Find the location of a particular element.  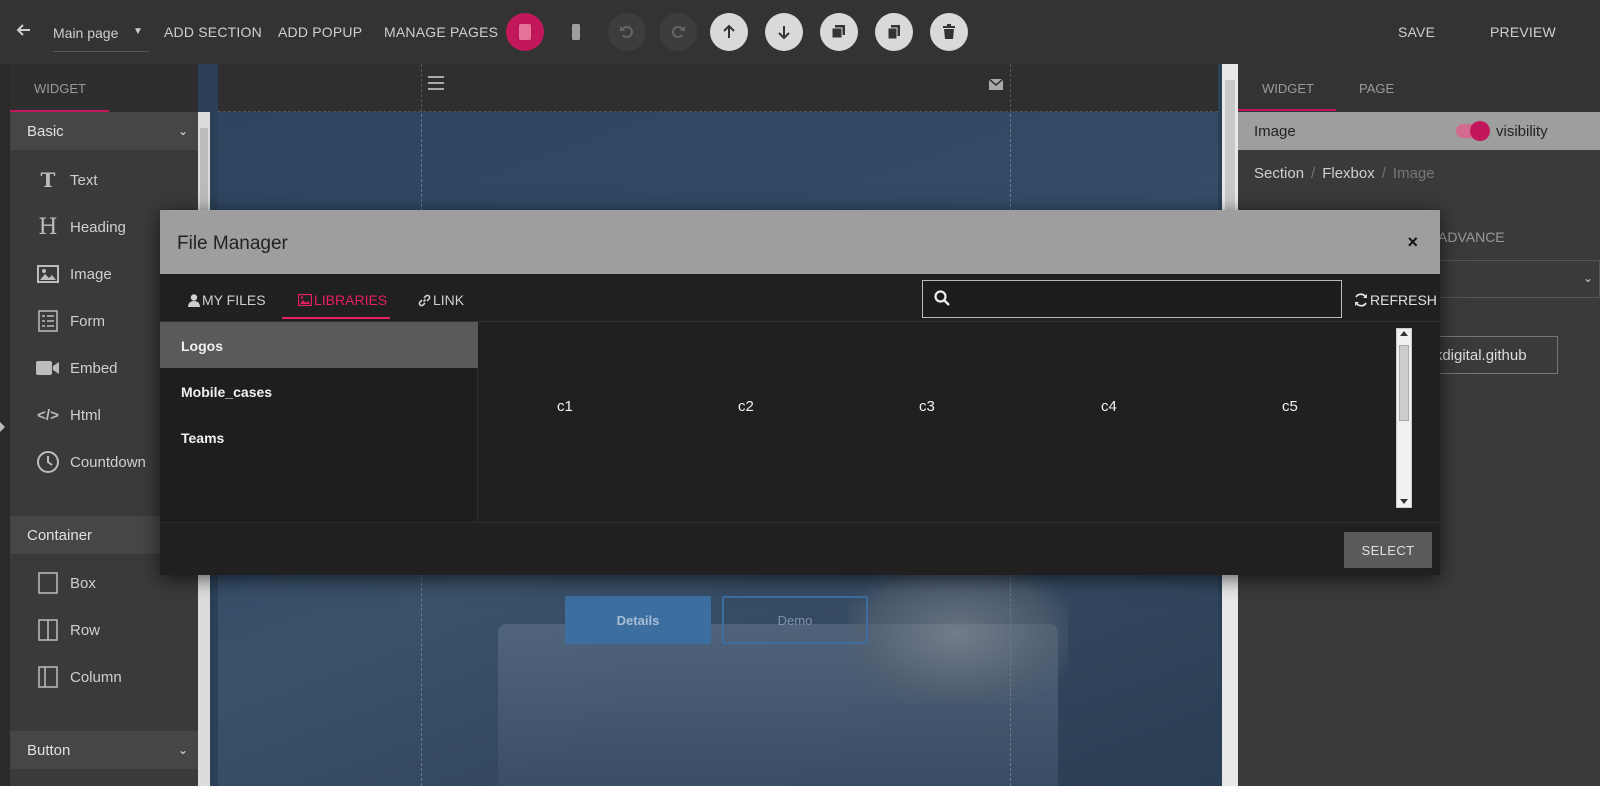

search-icon is located at coordinates (942, 300).